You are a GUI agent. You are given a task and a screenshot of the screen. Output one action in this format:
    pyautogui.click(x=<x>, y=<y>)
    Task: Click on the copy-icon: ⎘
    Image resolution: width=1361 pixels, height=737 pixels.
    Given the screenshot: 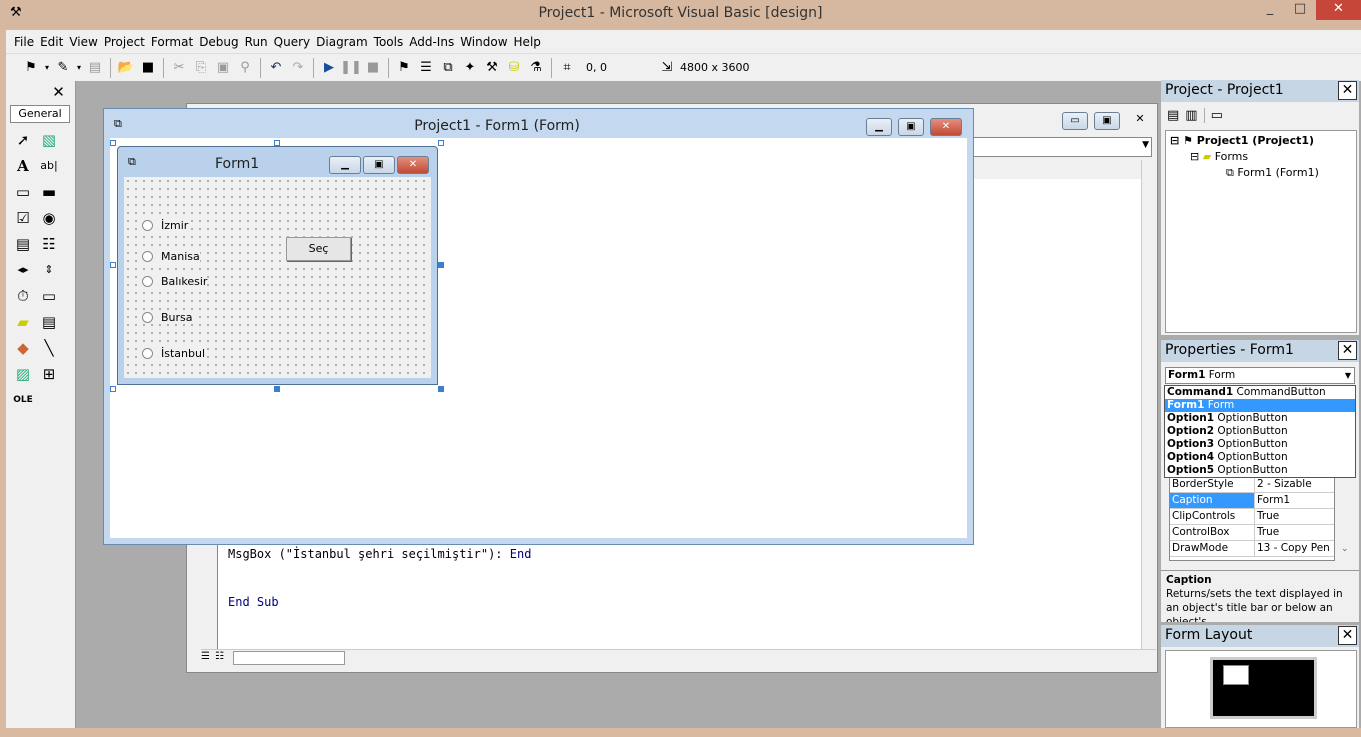 What is the action you would take?
    pyautogui.click(x=201, y=68)
    